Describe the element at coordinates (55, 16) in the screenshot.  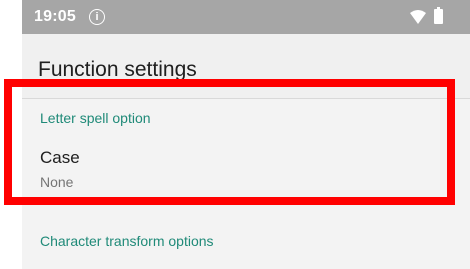
I see `status-time: 19:05` at that location.